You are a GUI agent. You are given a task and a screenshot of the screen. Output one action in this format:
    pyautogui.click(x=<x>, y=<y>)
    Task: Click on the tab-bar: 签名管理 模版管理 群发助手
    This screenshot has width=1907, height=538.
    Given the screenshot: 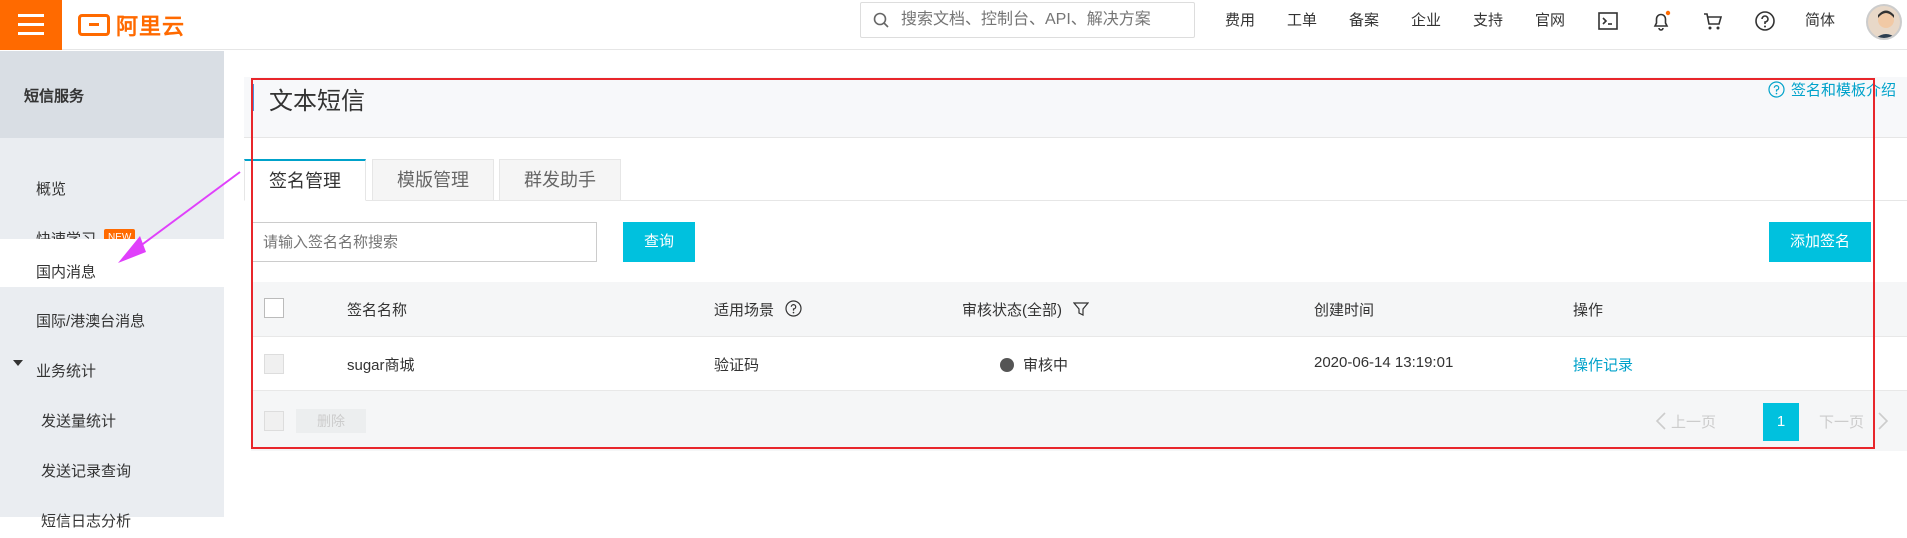 What is the action you would take?
    pyautogui.click(x=1075, y=180)
    